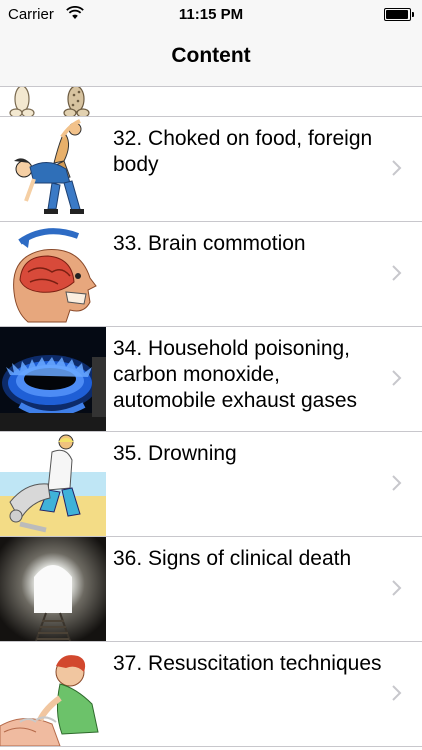  I want to click on light-tunnel-icon, so click(53, 589).